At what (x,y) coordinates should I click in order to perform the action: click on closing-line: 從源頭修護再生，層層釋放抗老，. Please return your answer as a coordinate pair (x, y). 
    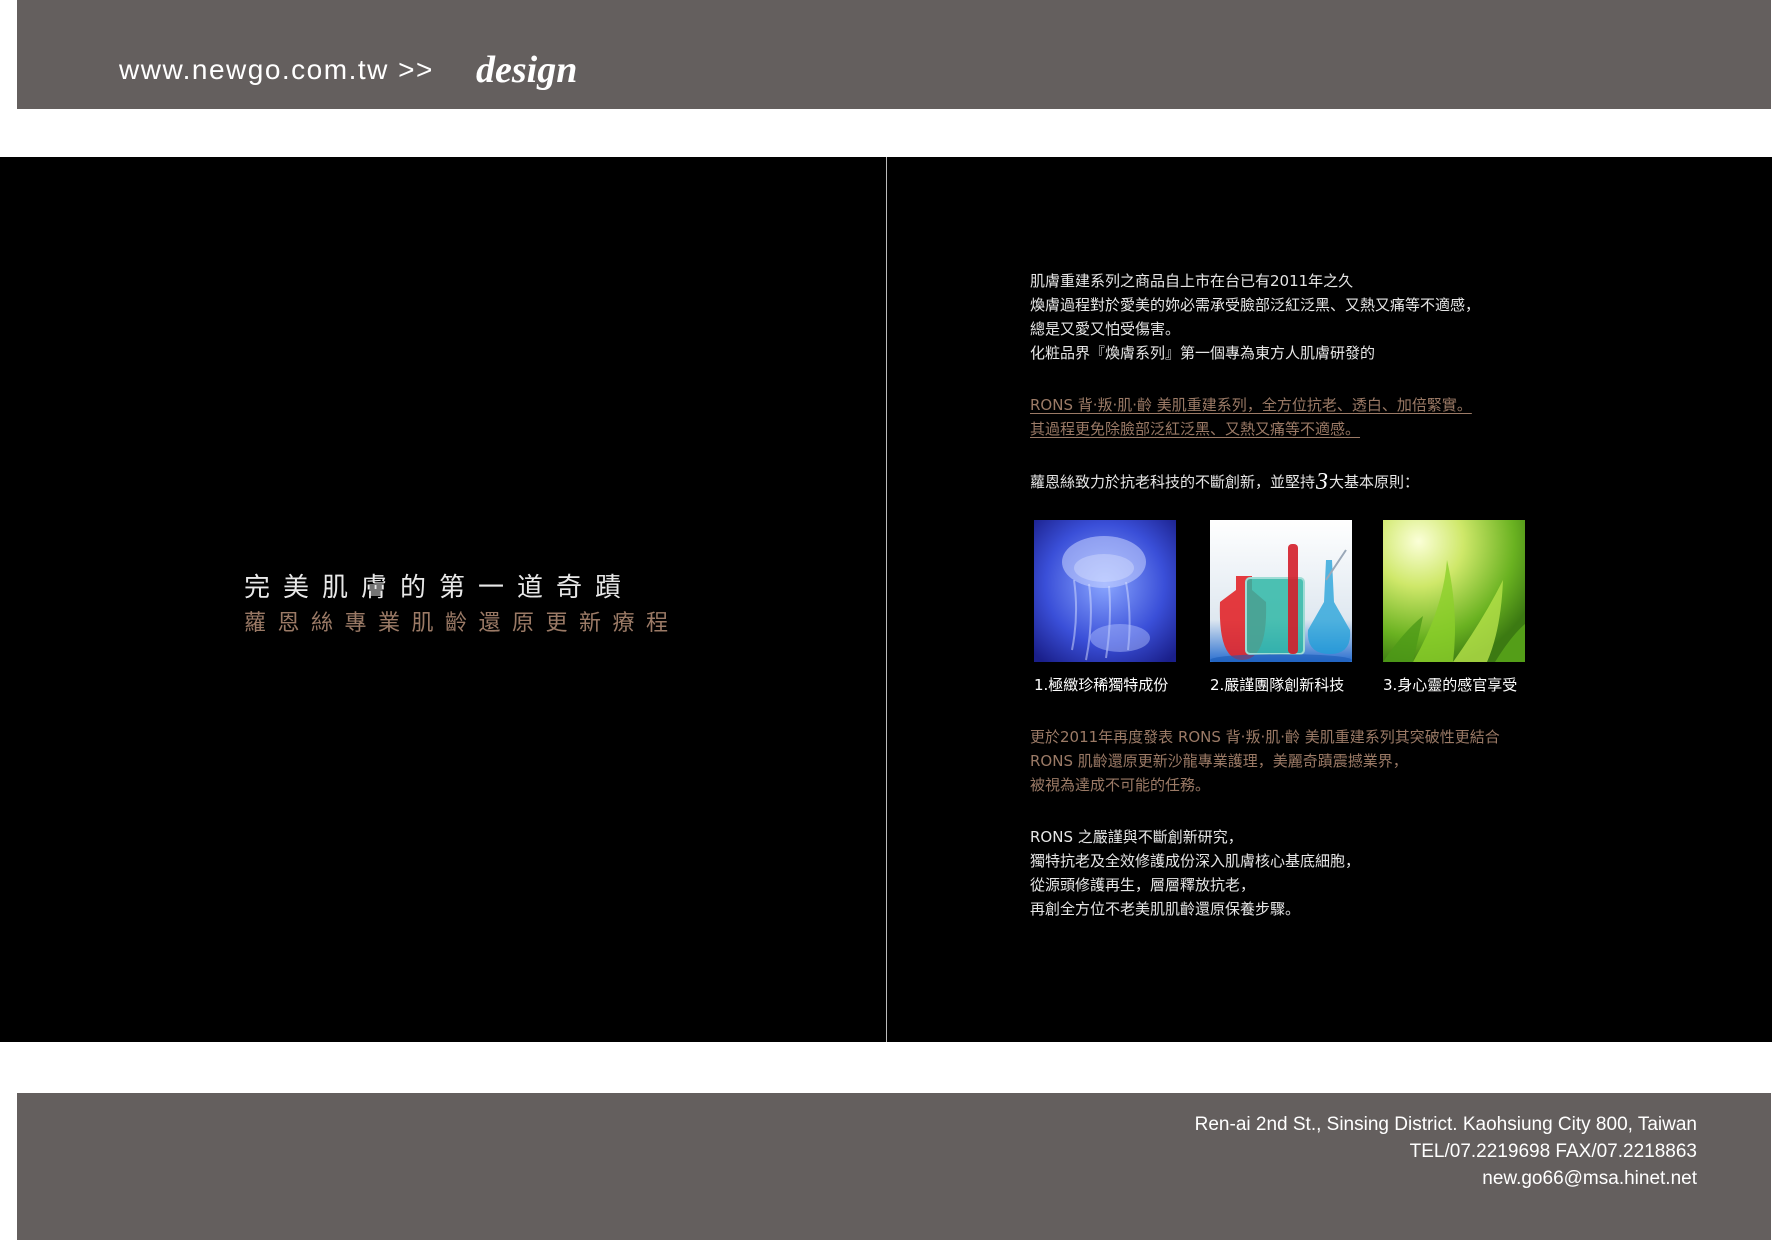
    Looking at the image, I should click on (1143, 885).